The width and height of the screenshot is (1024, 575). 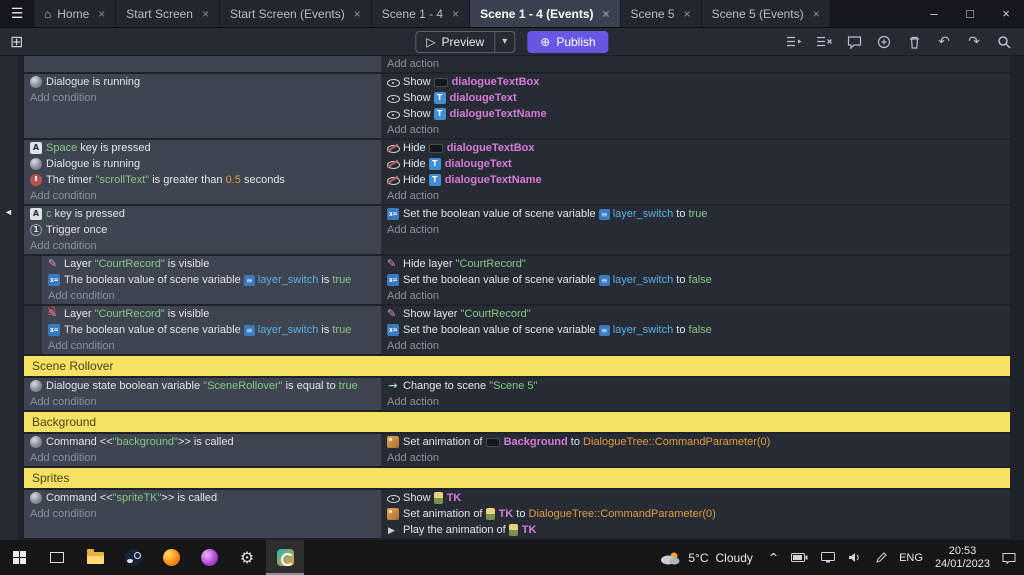 I want to click on weather-widget: 5°C Cloudy, so click(x=706, y=558).